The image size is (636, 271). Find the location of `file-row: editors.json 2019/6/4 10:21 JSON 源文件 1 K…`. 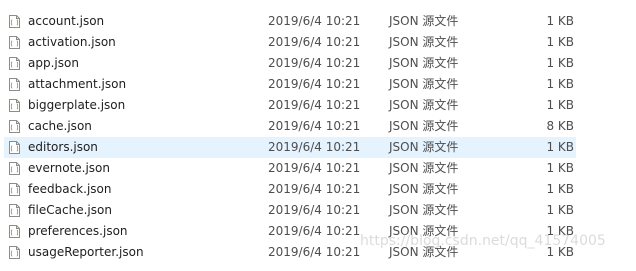

file-row: editors.json 2019/6/4 10:21 JSON 源文件 1 K… is located at coordinates (318, 147).